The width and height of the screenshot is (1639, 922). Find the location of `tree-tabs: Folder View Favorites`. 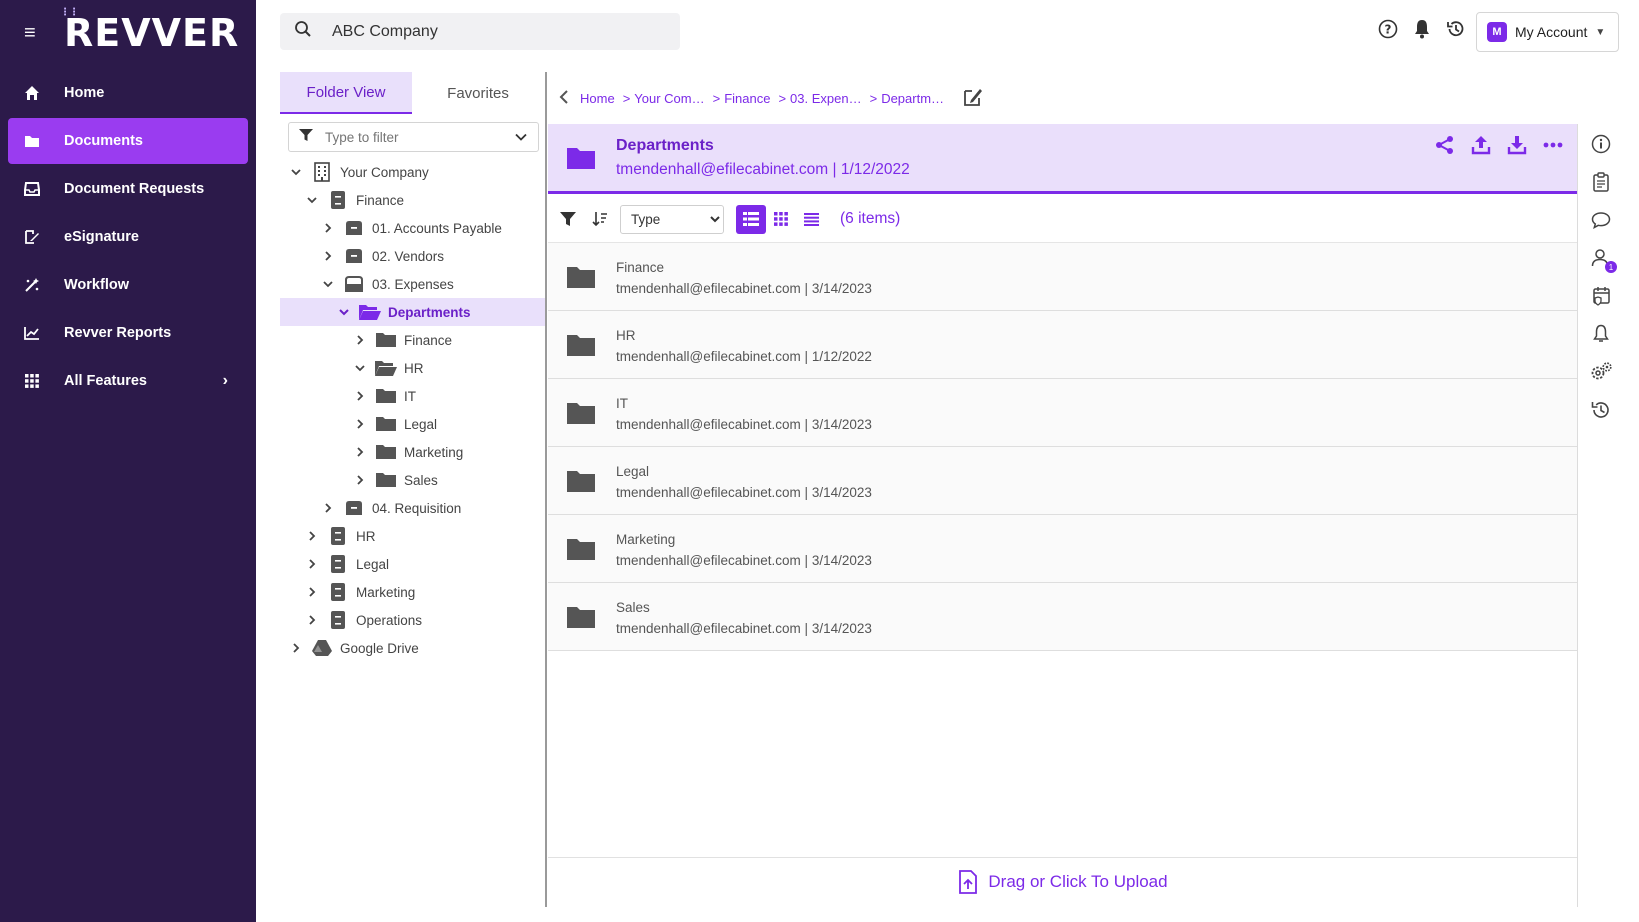

tree-tabs: Folder View Favorites is located at coordinates (413, 93).